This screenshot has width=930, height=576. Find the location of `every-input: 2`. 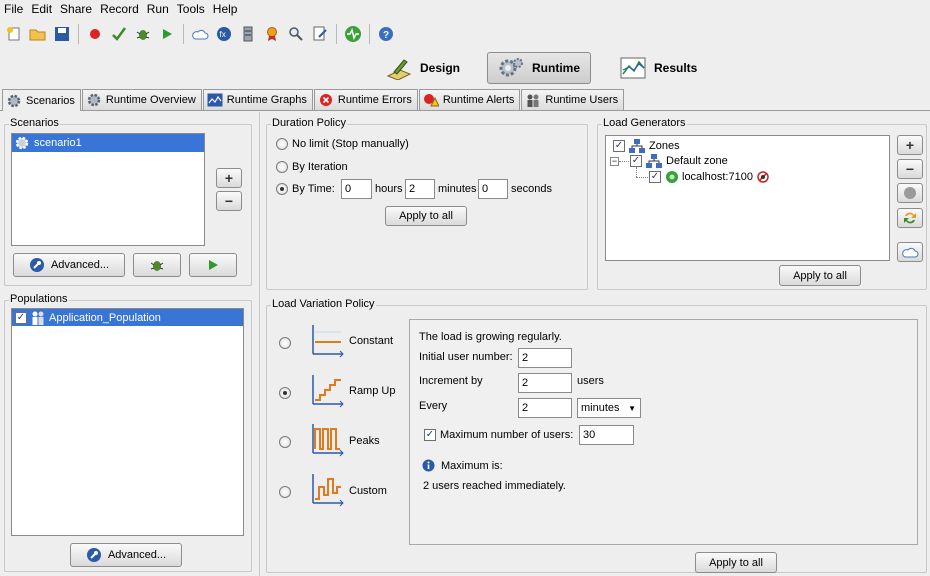

every-input: 2 is located at coordinates (545, 408).